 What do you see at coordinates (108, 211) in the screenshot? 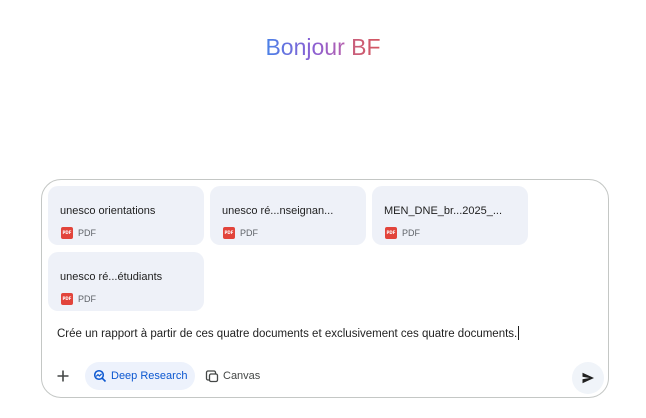
I see `attachment-name: unesco orientations` at bounding box center [108, 211].